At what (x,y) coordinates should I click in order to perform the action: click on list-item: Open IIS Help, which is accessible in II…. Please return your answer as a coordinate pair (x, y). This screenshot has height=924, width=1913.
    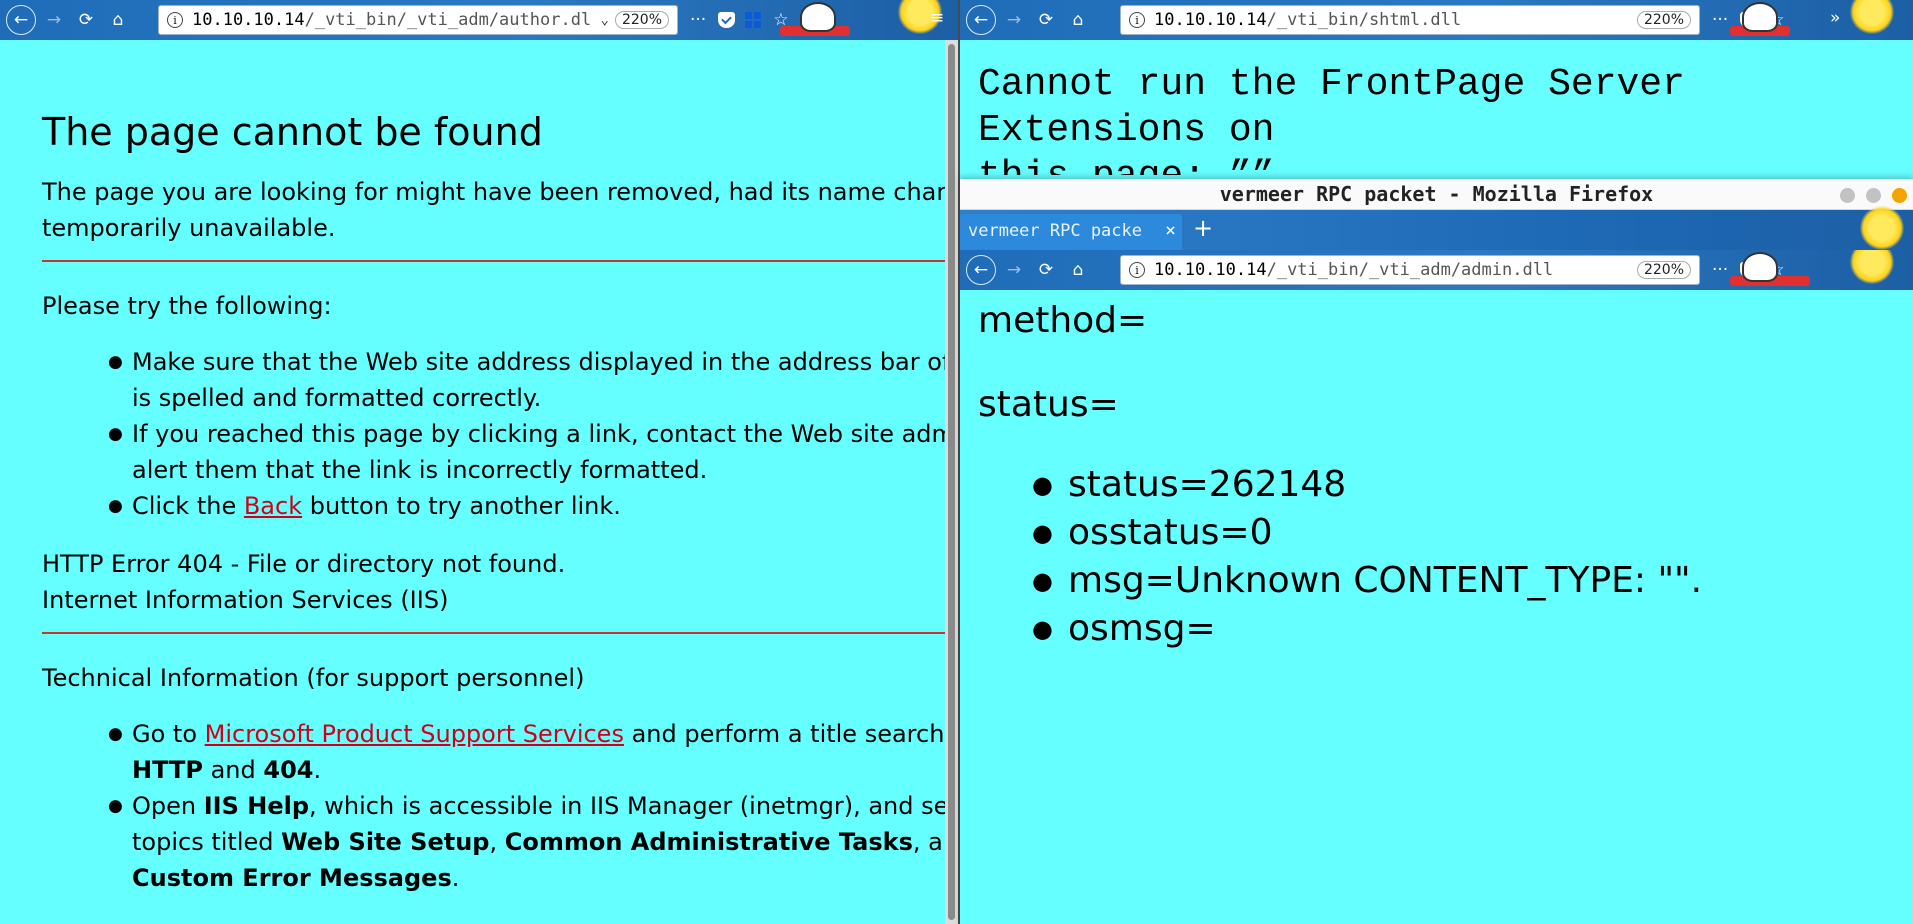
    Looking at the image, I should click on (530, 842).